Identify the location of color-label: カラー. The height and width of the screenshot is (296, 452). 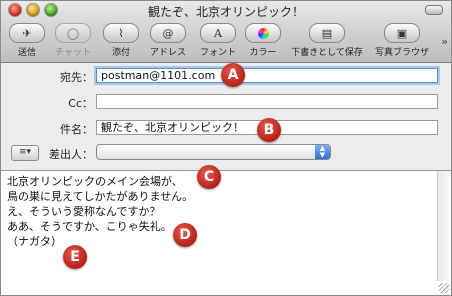
(263, 53).